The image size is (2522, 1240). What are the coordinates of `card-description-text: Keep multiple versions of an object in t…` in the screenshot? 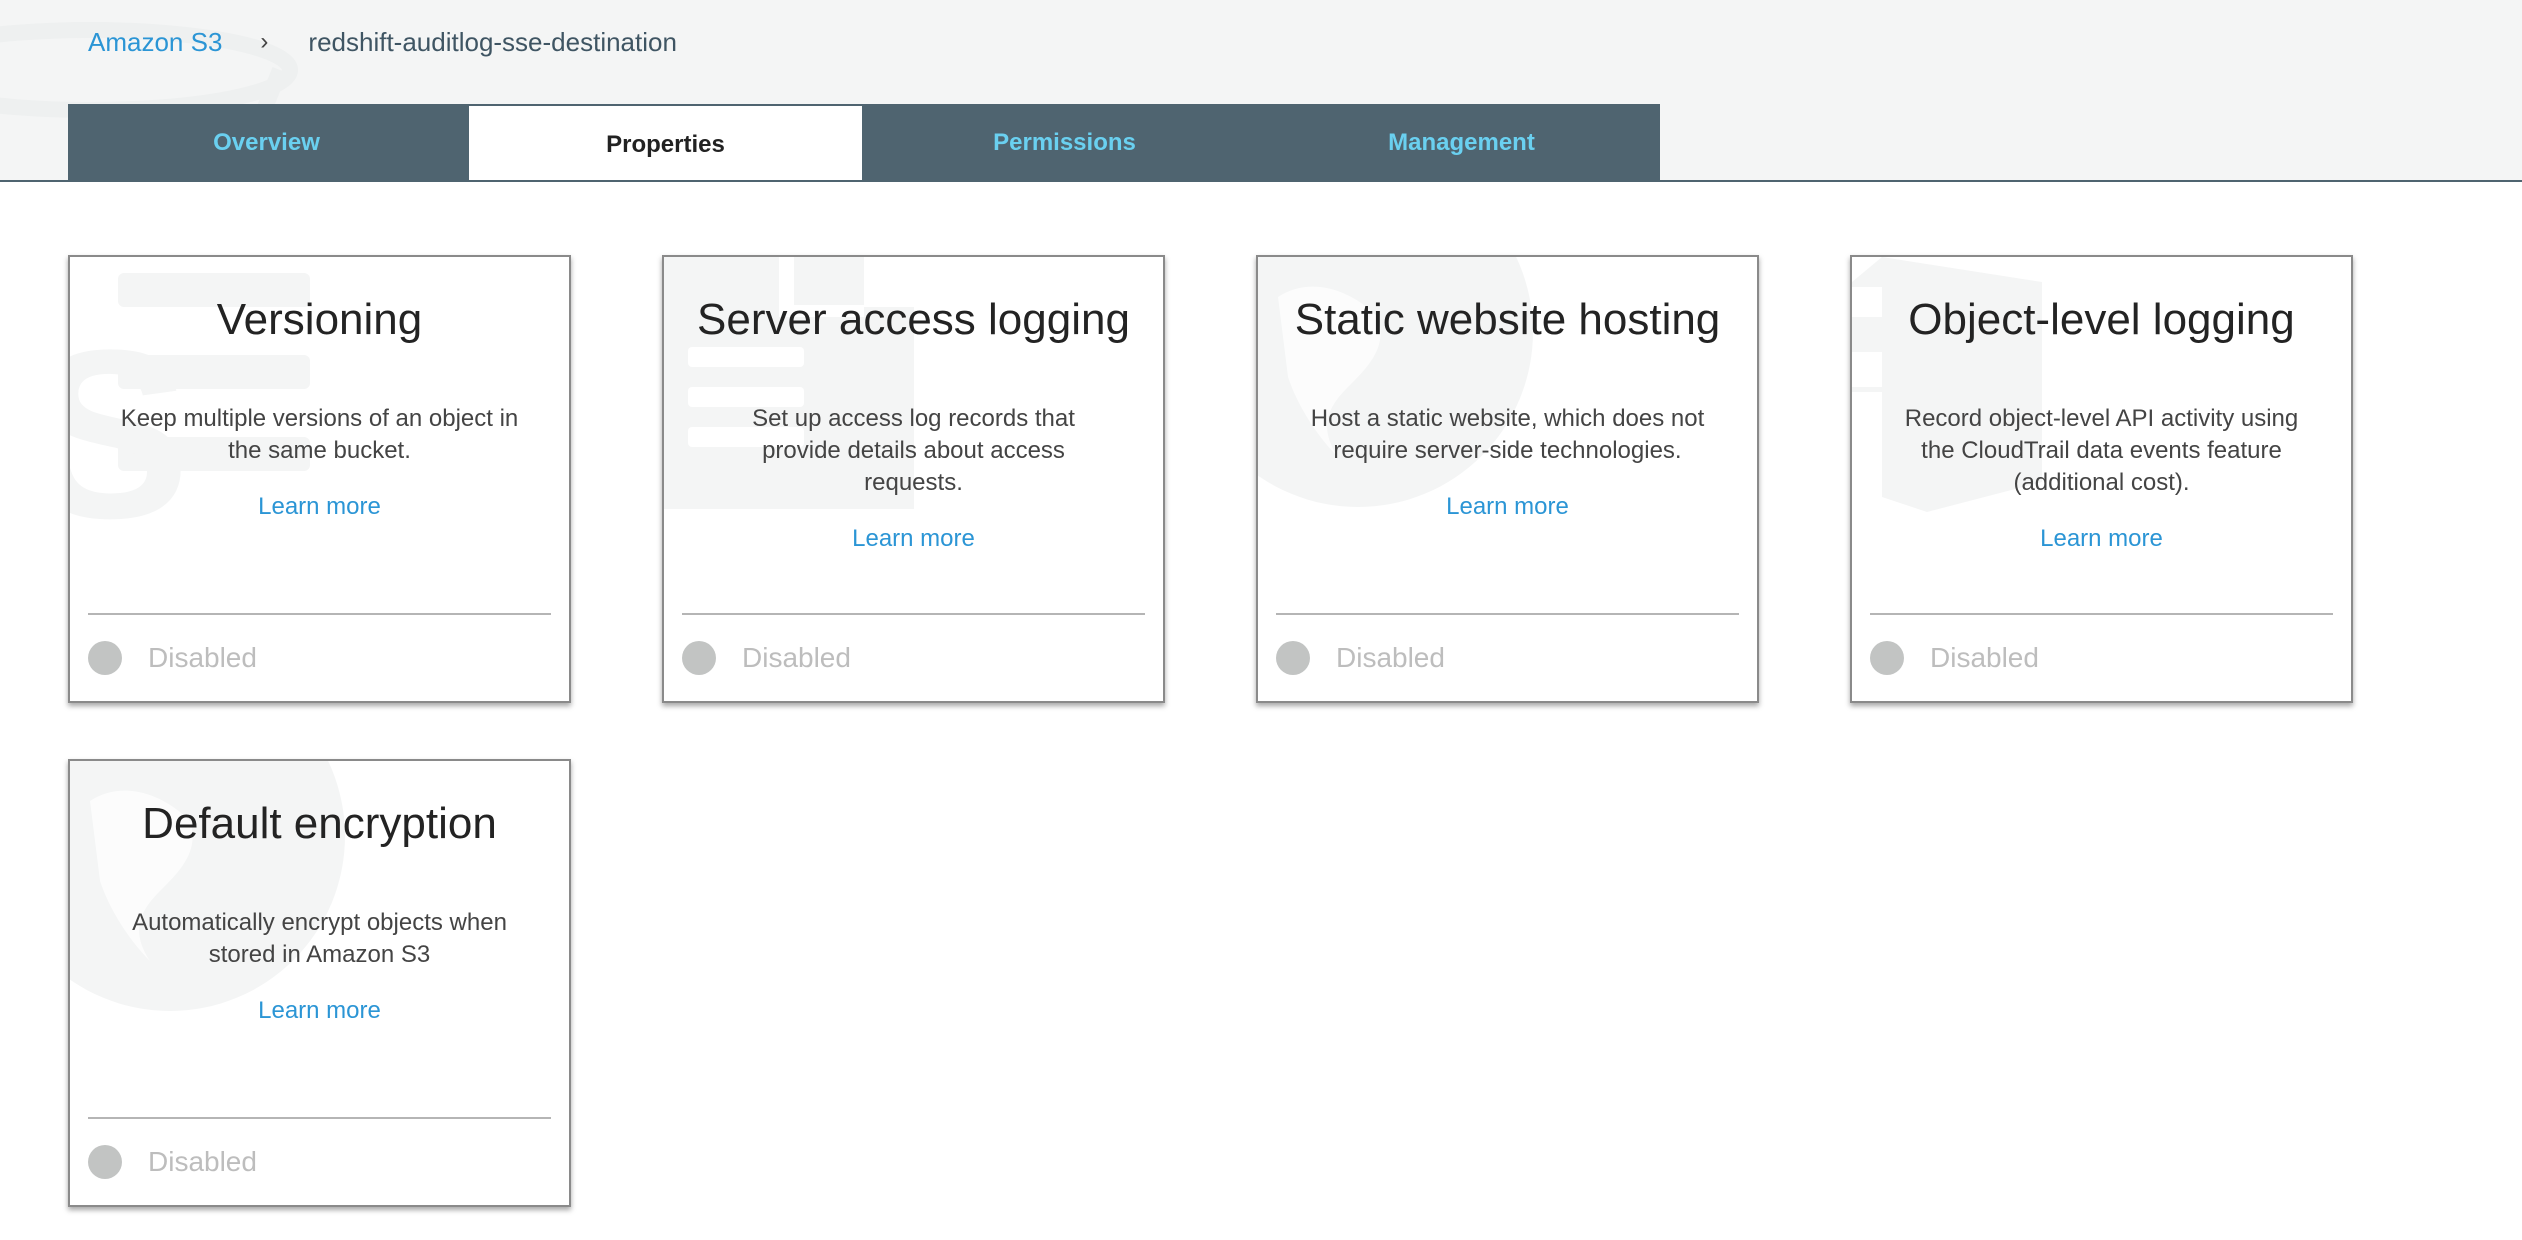 It's located at (319, 434).